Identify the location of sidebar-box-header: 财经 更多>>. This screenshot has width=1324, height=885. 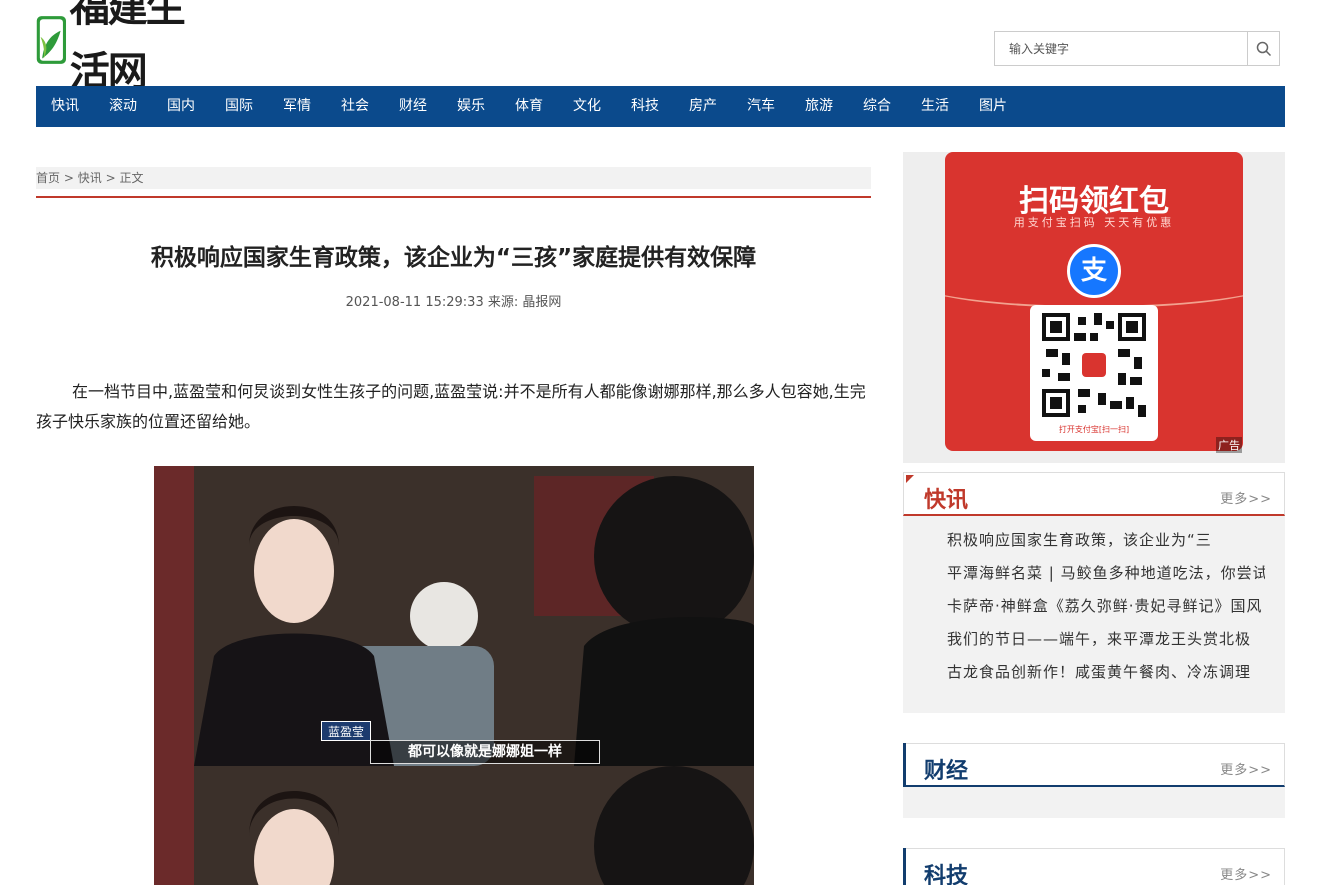
(1094, 765).